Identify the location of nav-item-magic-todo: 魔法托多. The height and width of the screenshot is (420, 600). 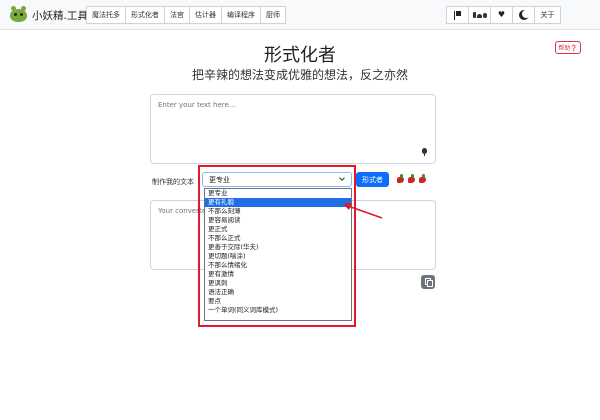
(106, 15).